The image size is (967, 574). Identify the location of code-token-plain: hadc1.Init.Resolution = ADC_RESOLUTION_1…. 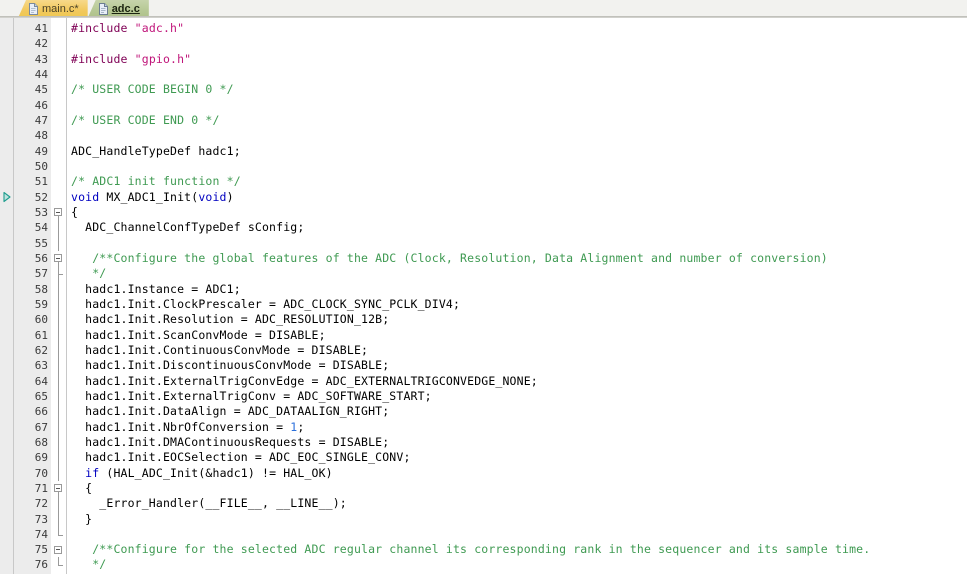
(230, 319).